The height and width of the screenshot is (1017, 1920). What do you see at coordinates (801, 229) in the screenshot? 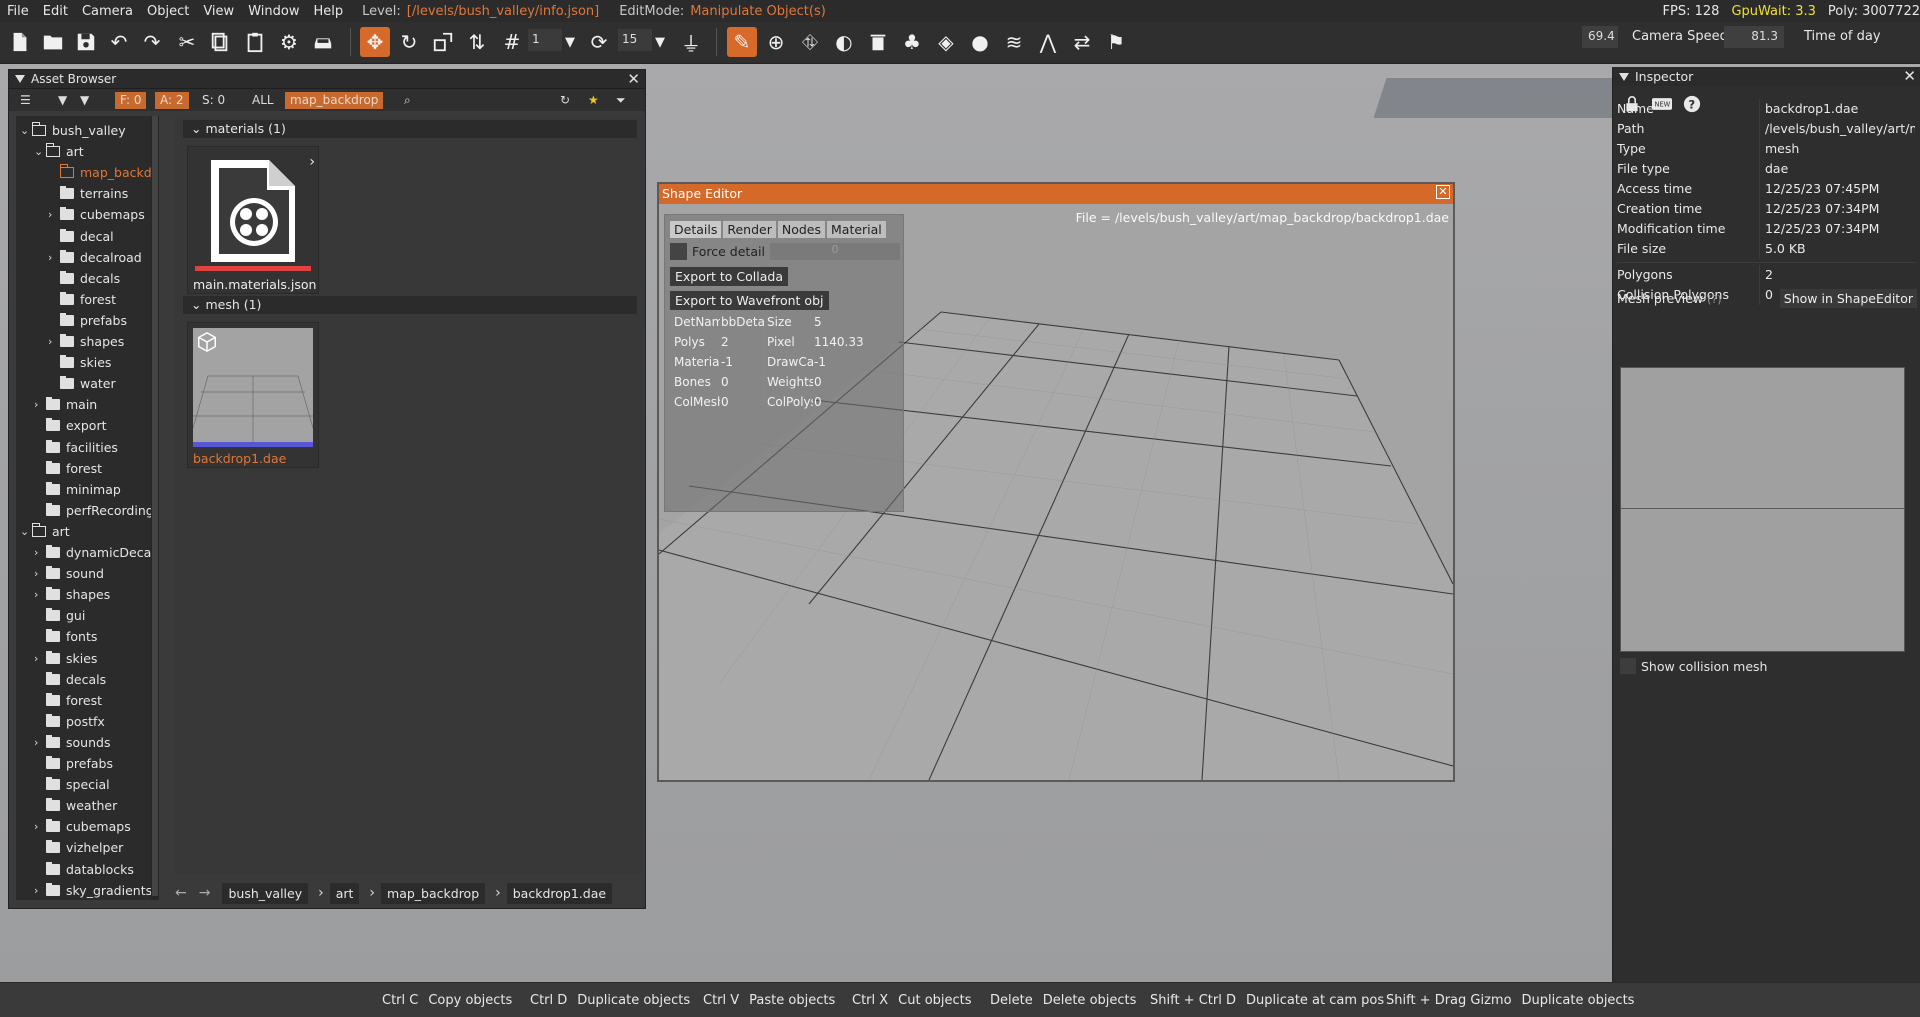
I see `tab-nodes: Nodes` at bounding box center [801, 229].